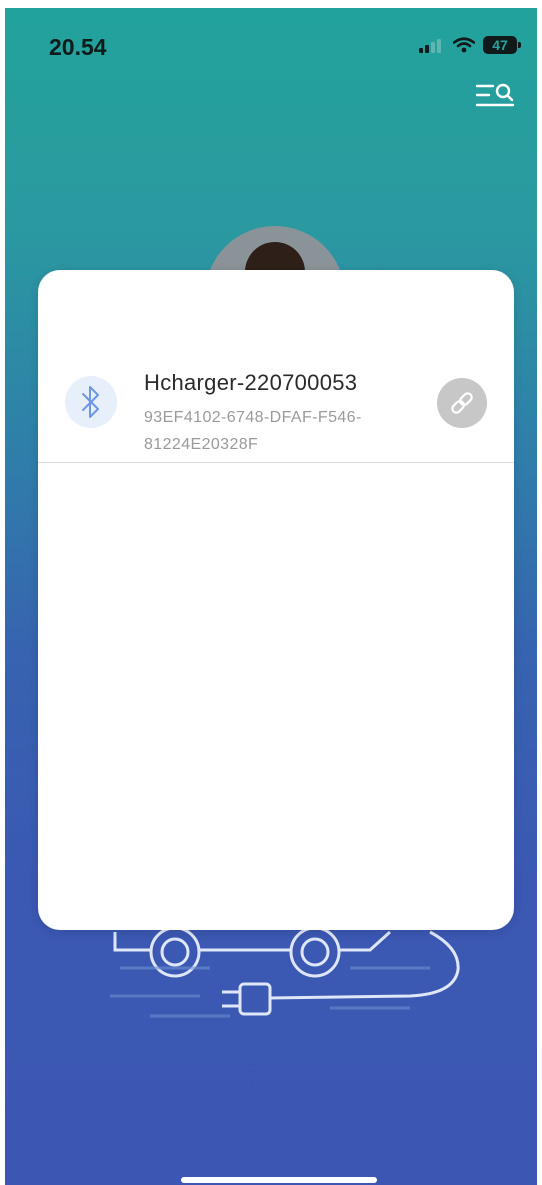 Image resolution: width=542 pixels, height=1185 pixels. Describe the element at coordinates (495, 96) in the screenshot. I see `menu-search-icon` at that location.